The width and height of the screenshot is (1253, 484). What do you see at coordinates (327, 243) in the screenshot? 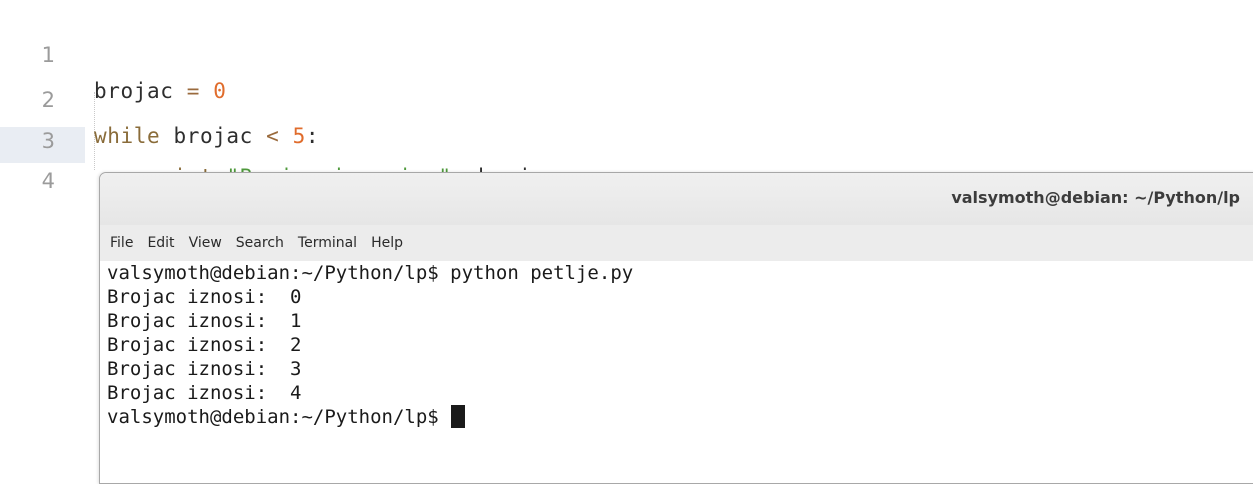
I see `menu-terminal: Terminal` at bounding box center [327, 243].